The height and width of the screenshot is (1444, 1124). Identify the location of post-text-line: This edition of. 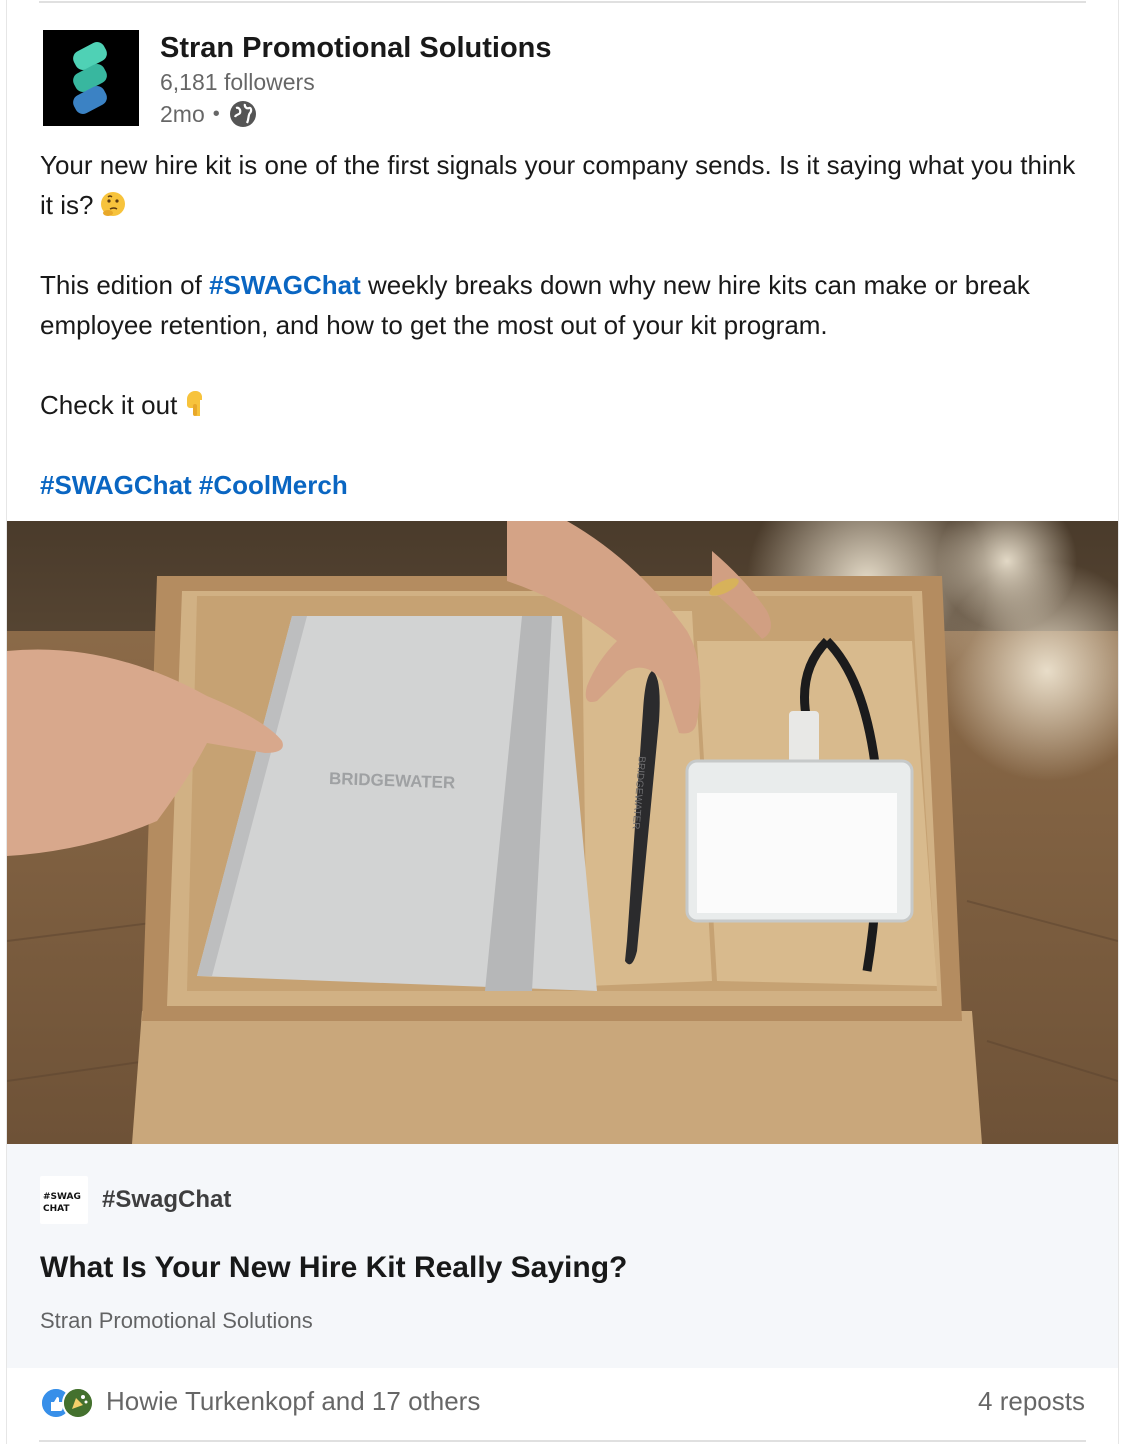
(125, 285).